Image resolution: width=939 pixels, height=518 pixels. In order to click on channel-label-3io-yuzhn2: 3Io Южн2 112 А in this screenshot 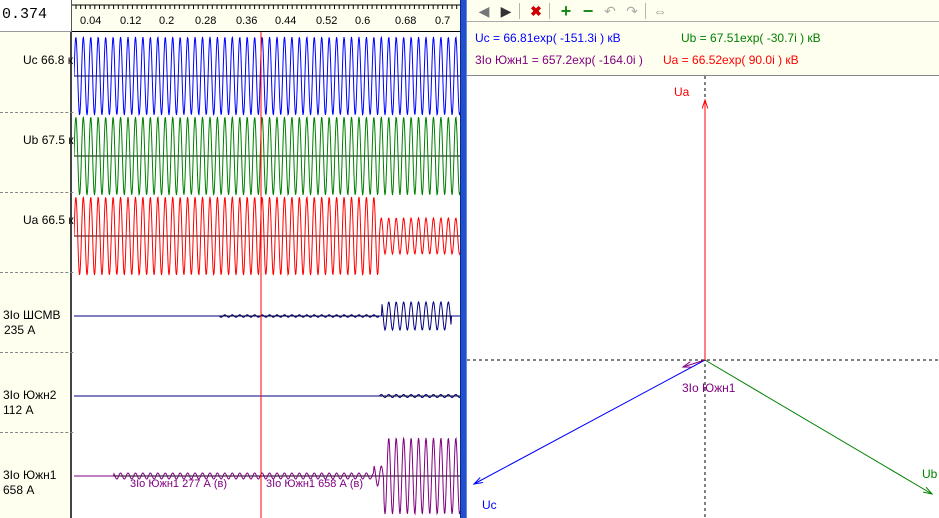, I will do `click(29, 403)`.